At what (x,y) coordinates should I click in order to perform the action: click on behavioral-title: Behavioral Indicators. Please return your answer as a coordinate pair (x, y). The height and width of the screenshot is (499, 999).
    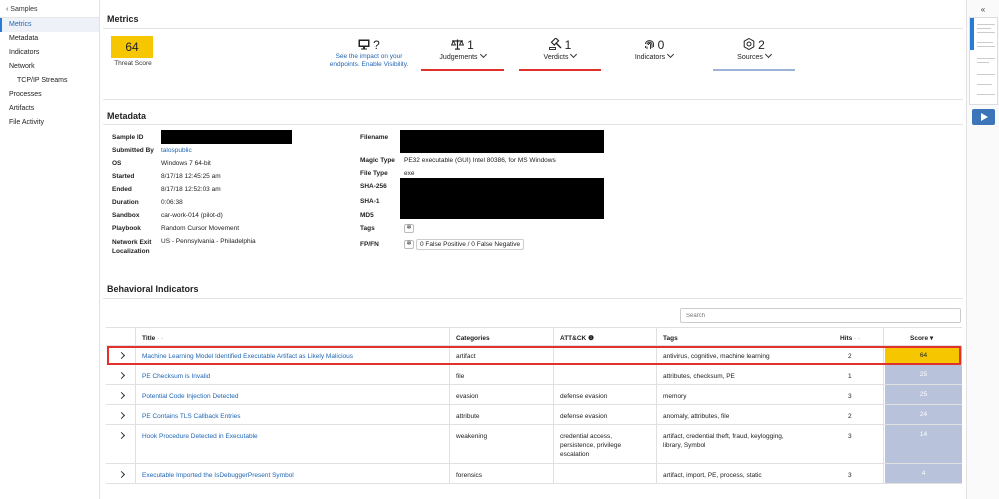
    Looking at the image, I should click on (153, 289).